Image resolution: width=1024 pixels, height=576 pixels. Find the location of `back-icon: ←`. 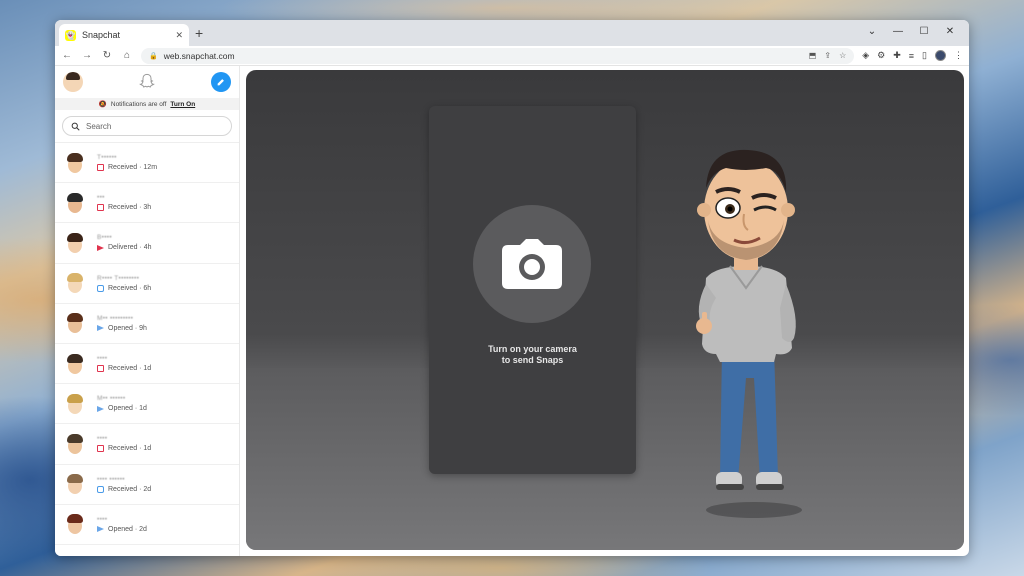

back-icon: ← is located at coordinates (67, 55).